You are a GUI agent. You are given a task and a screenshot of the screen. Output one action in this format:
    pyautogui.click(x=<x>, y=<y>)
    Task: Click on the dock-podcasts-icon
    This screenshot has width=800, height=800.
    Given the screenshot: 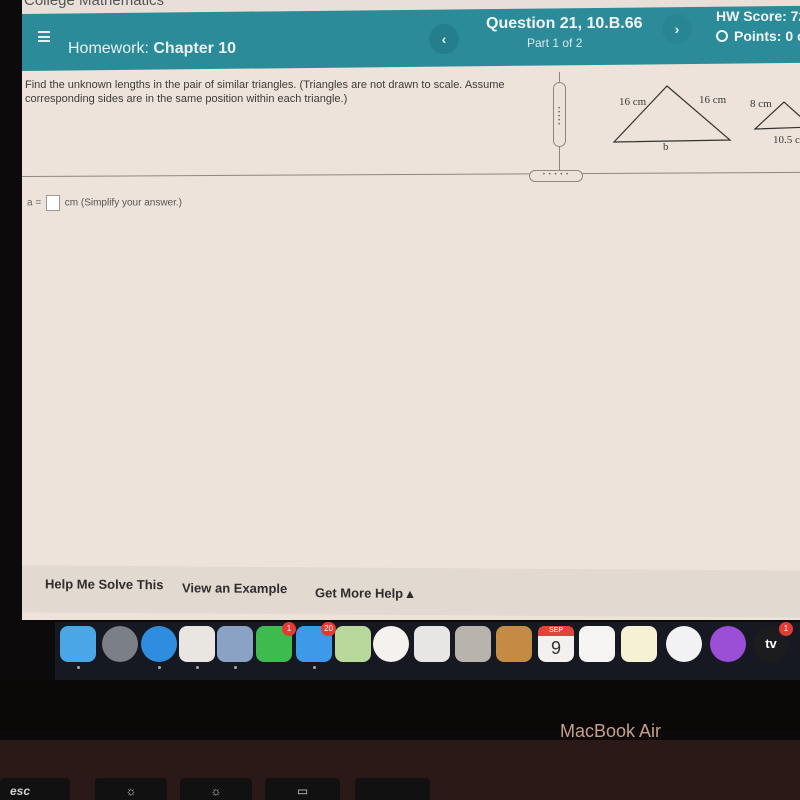 What is the action you would take?
    pyautogui.click(x=728, y=644)
    